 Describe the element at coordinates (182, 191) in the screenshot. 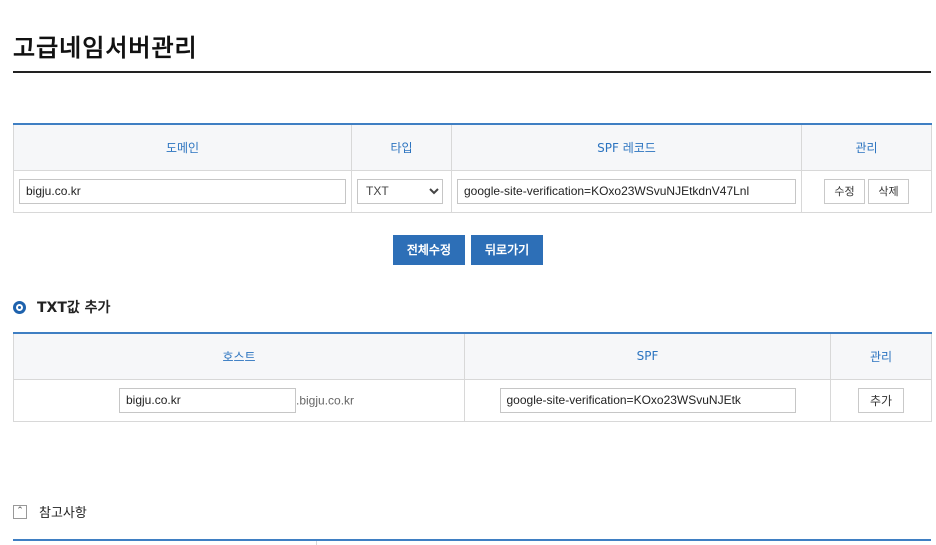

I see `domain-input` at that location.